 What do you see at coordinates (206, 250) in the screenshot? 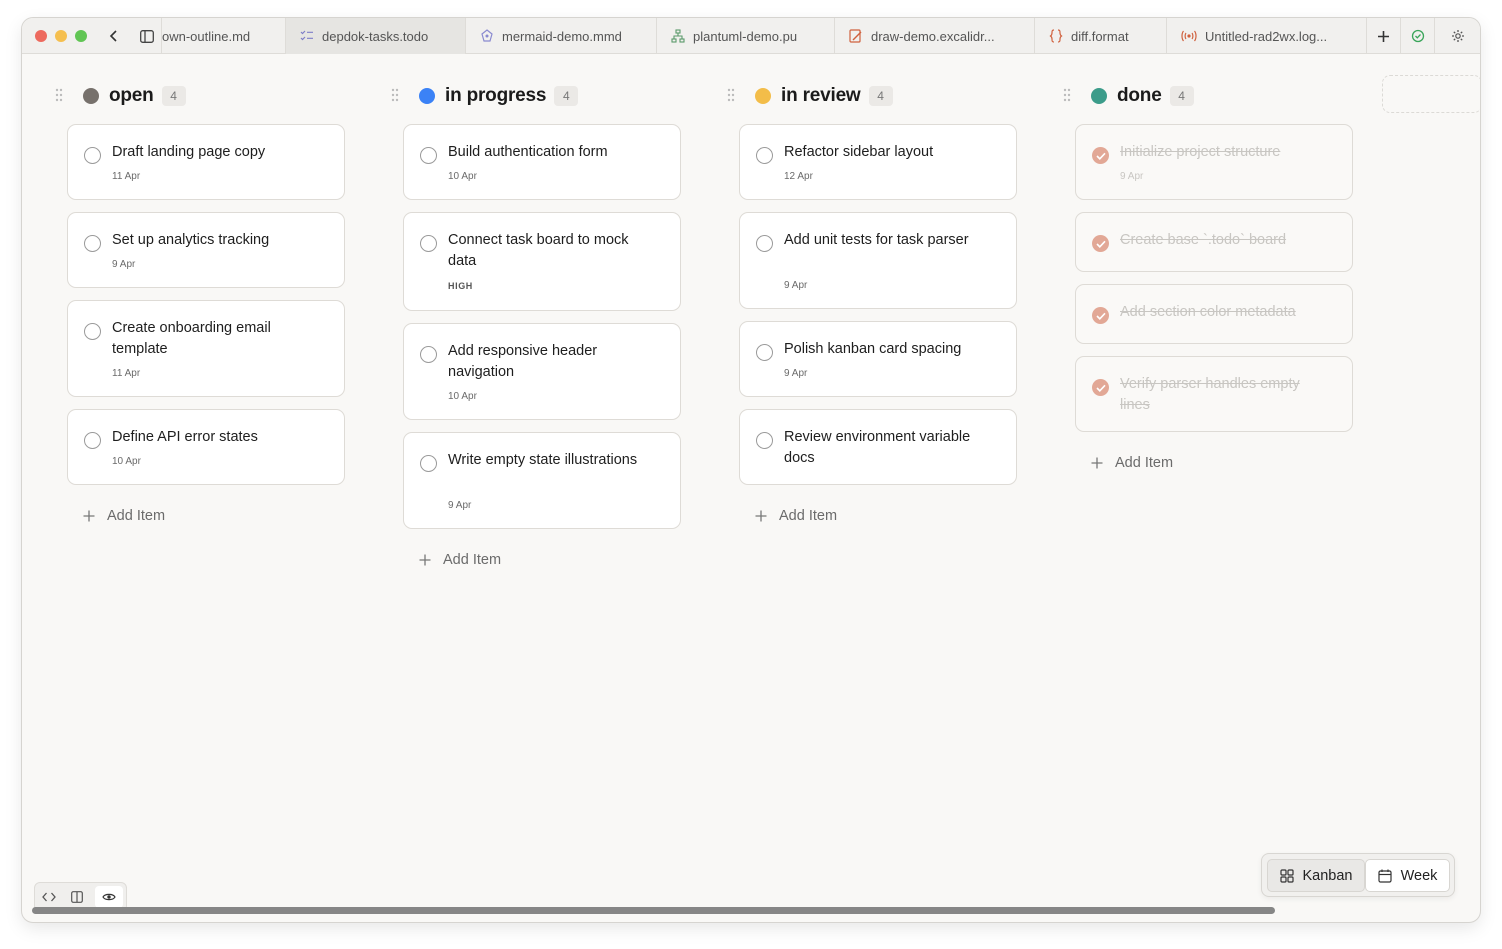
I see `task-card: Set up analytics tracking 9 Apr` at bounding box center [206, 250].